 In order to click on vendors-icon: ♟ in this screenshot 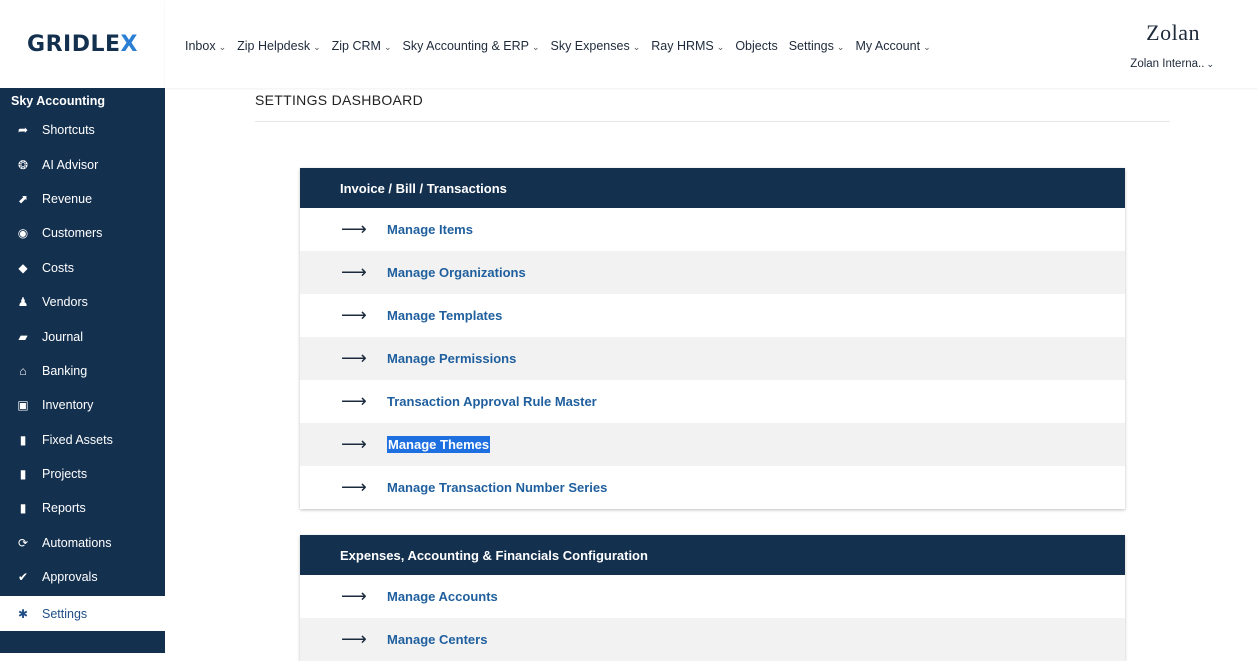, I will do `click(23, 302)`.